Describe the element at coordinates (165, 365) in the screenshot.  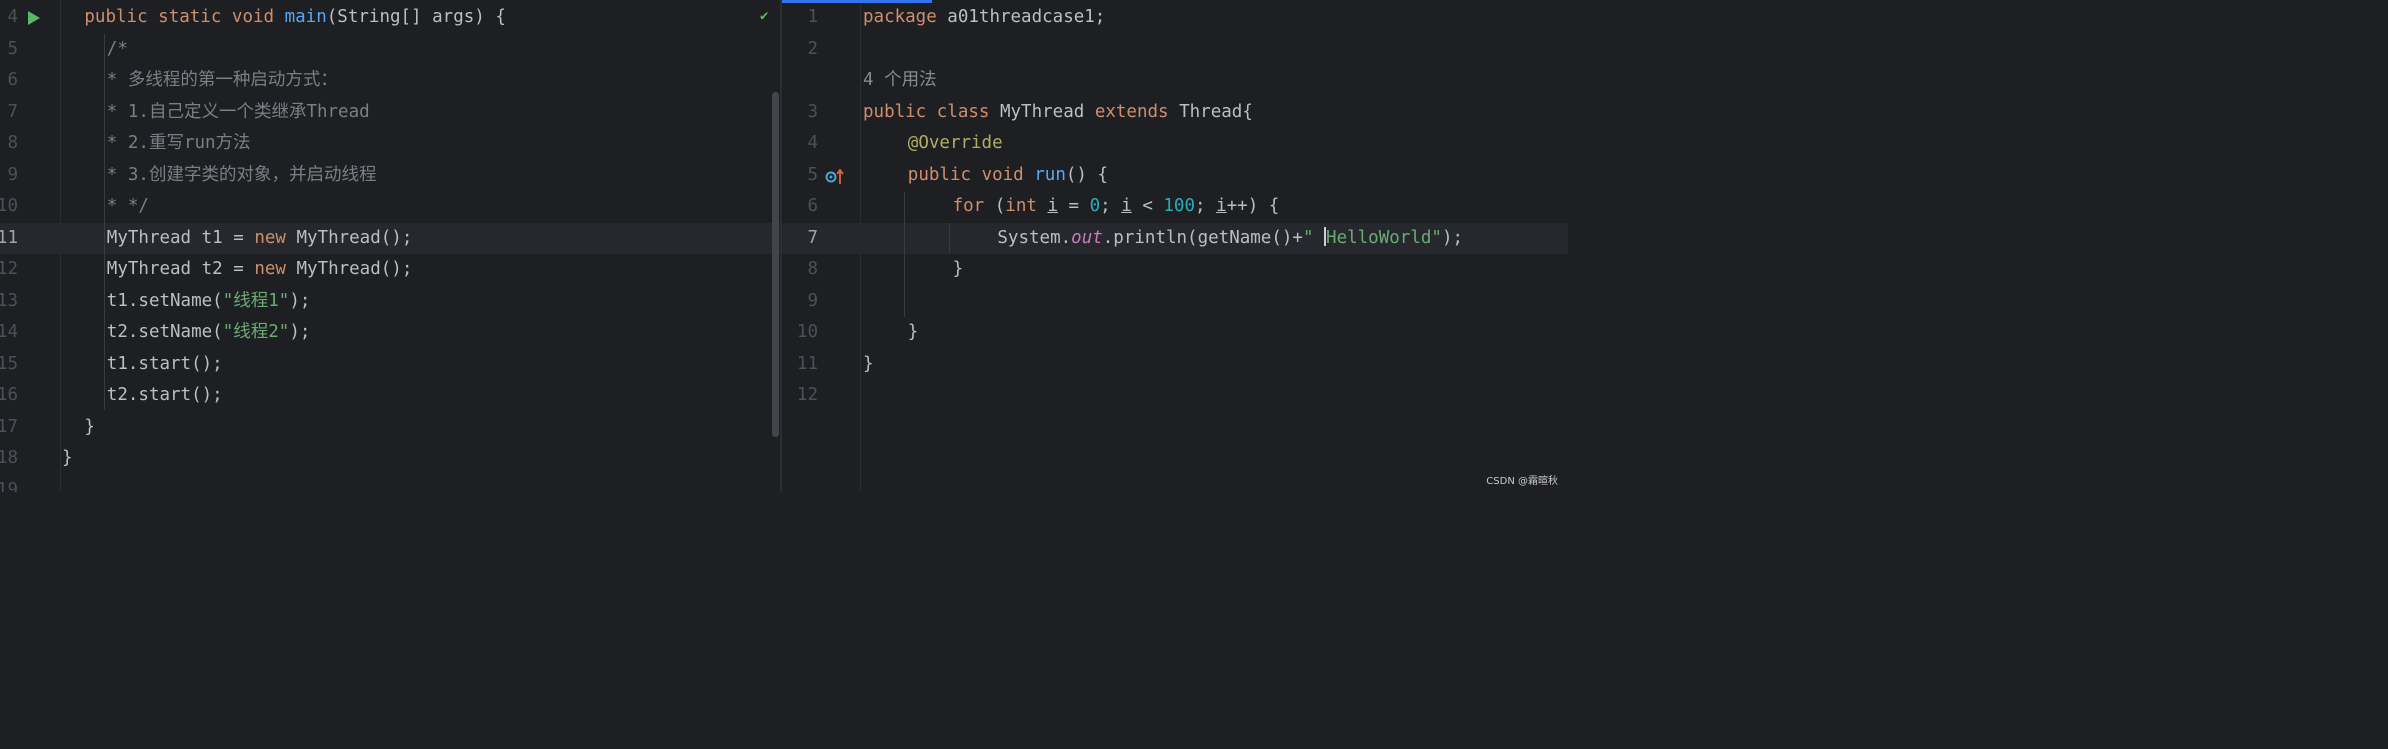
I see `code-text: t1.start();` at that location.